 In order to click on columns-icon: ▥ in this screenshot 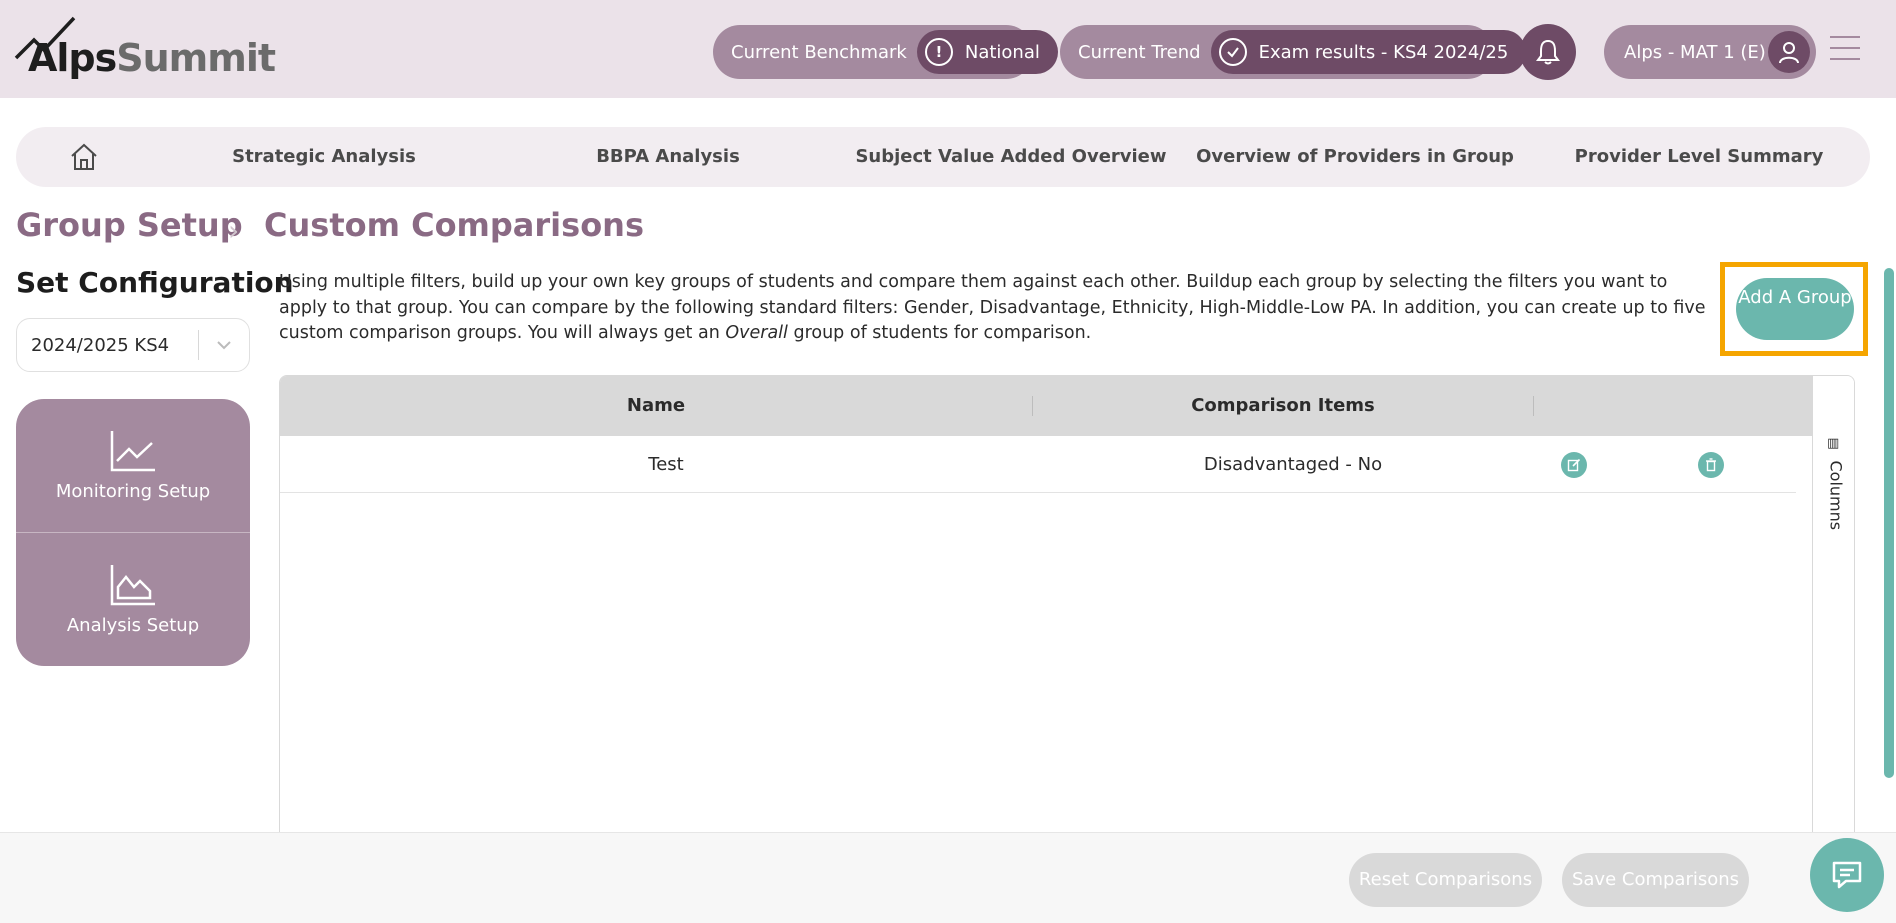, I will do `click(1833, 443)`.